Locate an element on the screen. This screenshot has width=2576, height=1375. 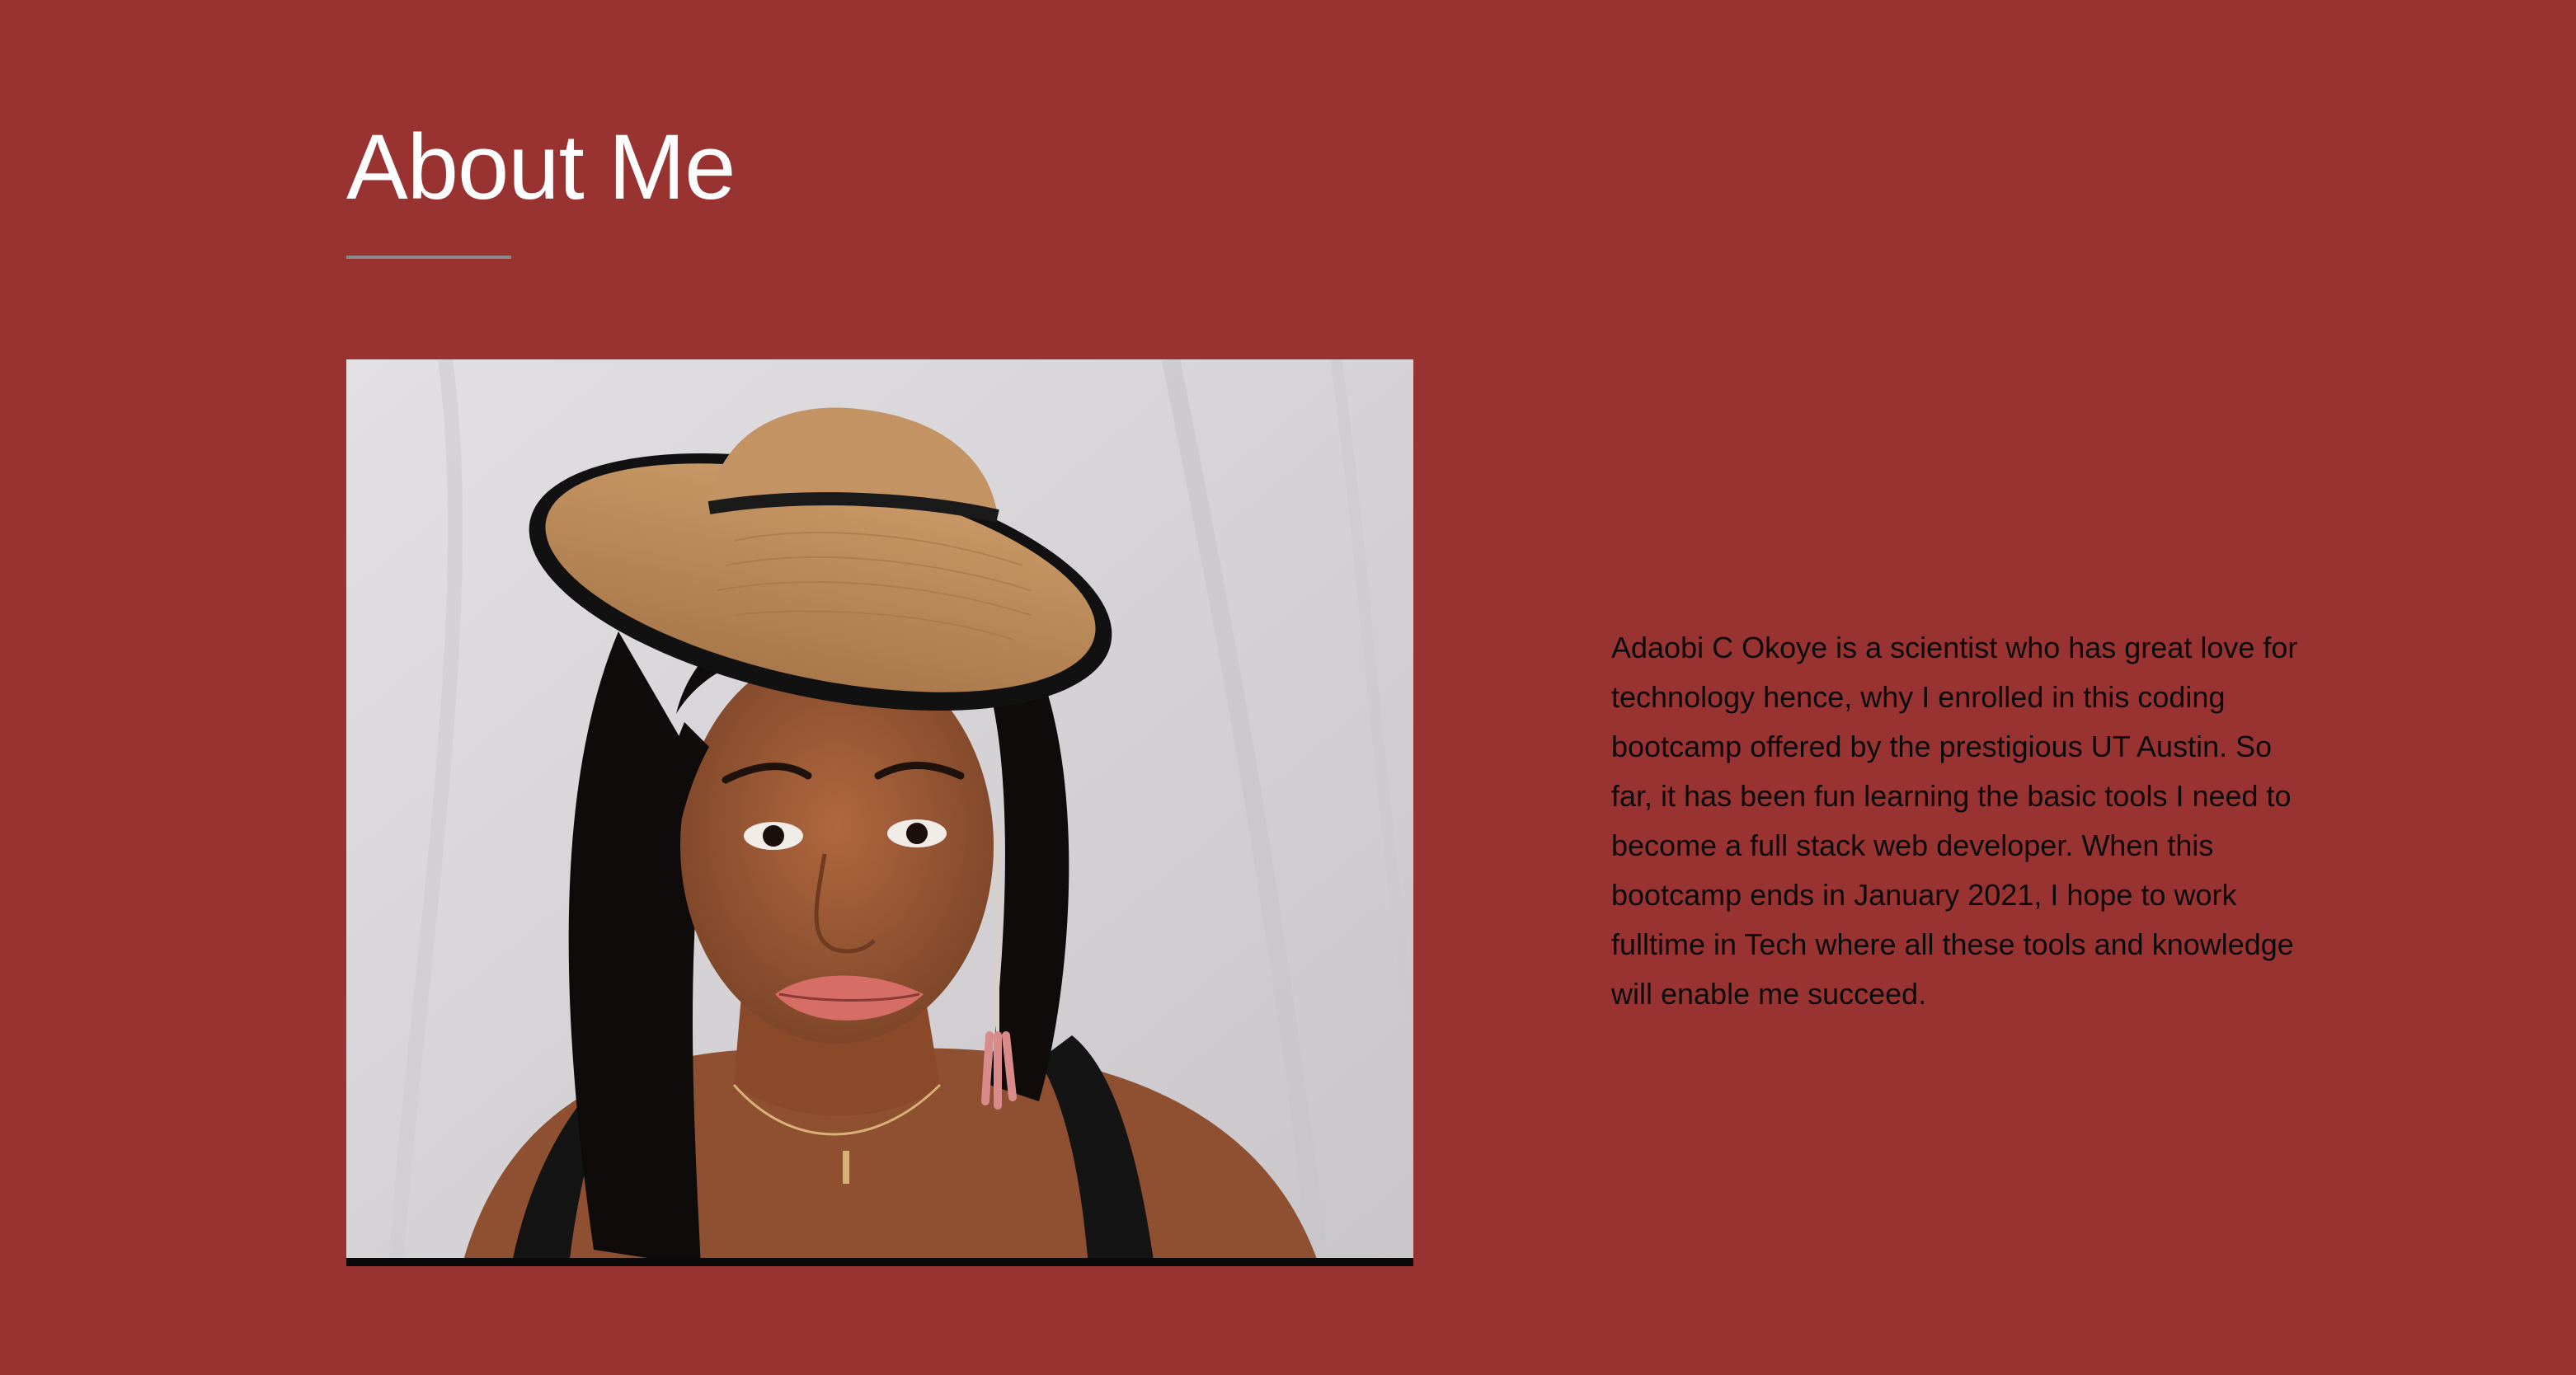
title-divider is located at coordinates (428, 257).